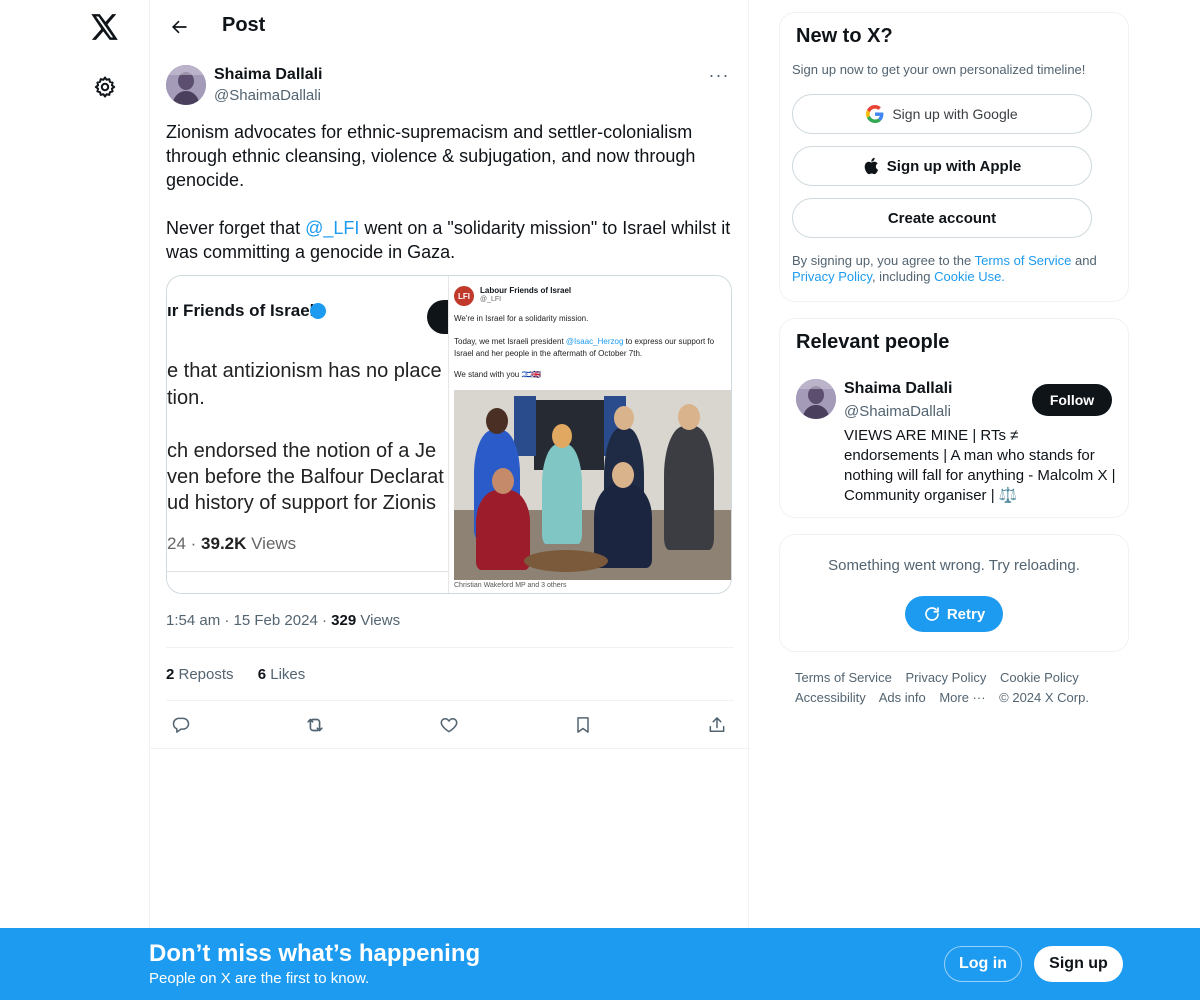  What do you see at coordinates (302, 451) in the screenshot?
I see `embedded-text-line: ch endorsed the notion of a Je` at bounding box center [302, 451].